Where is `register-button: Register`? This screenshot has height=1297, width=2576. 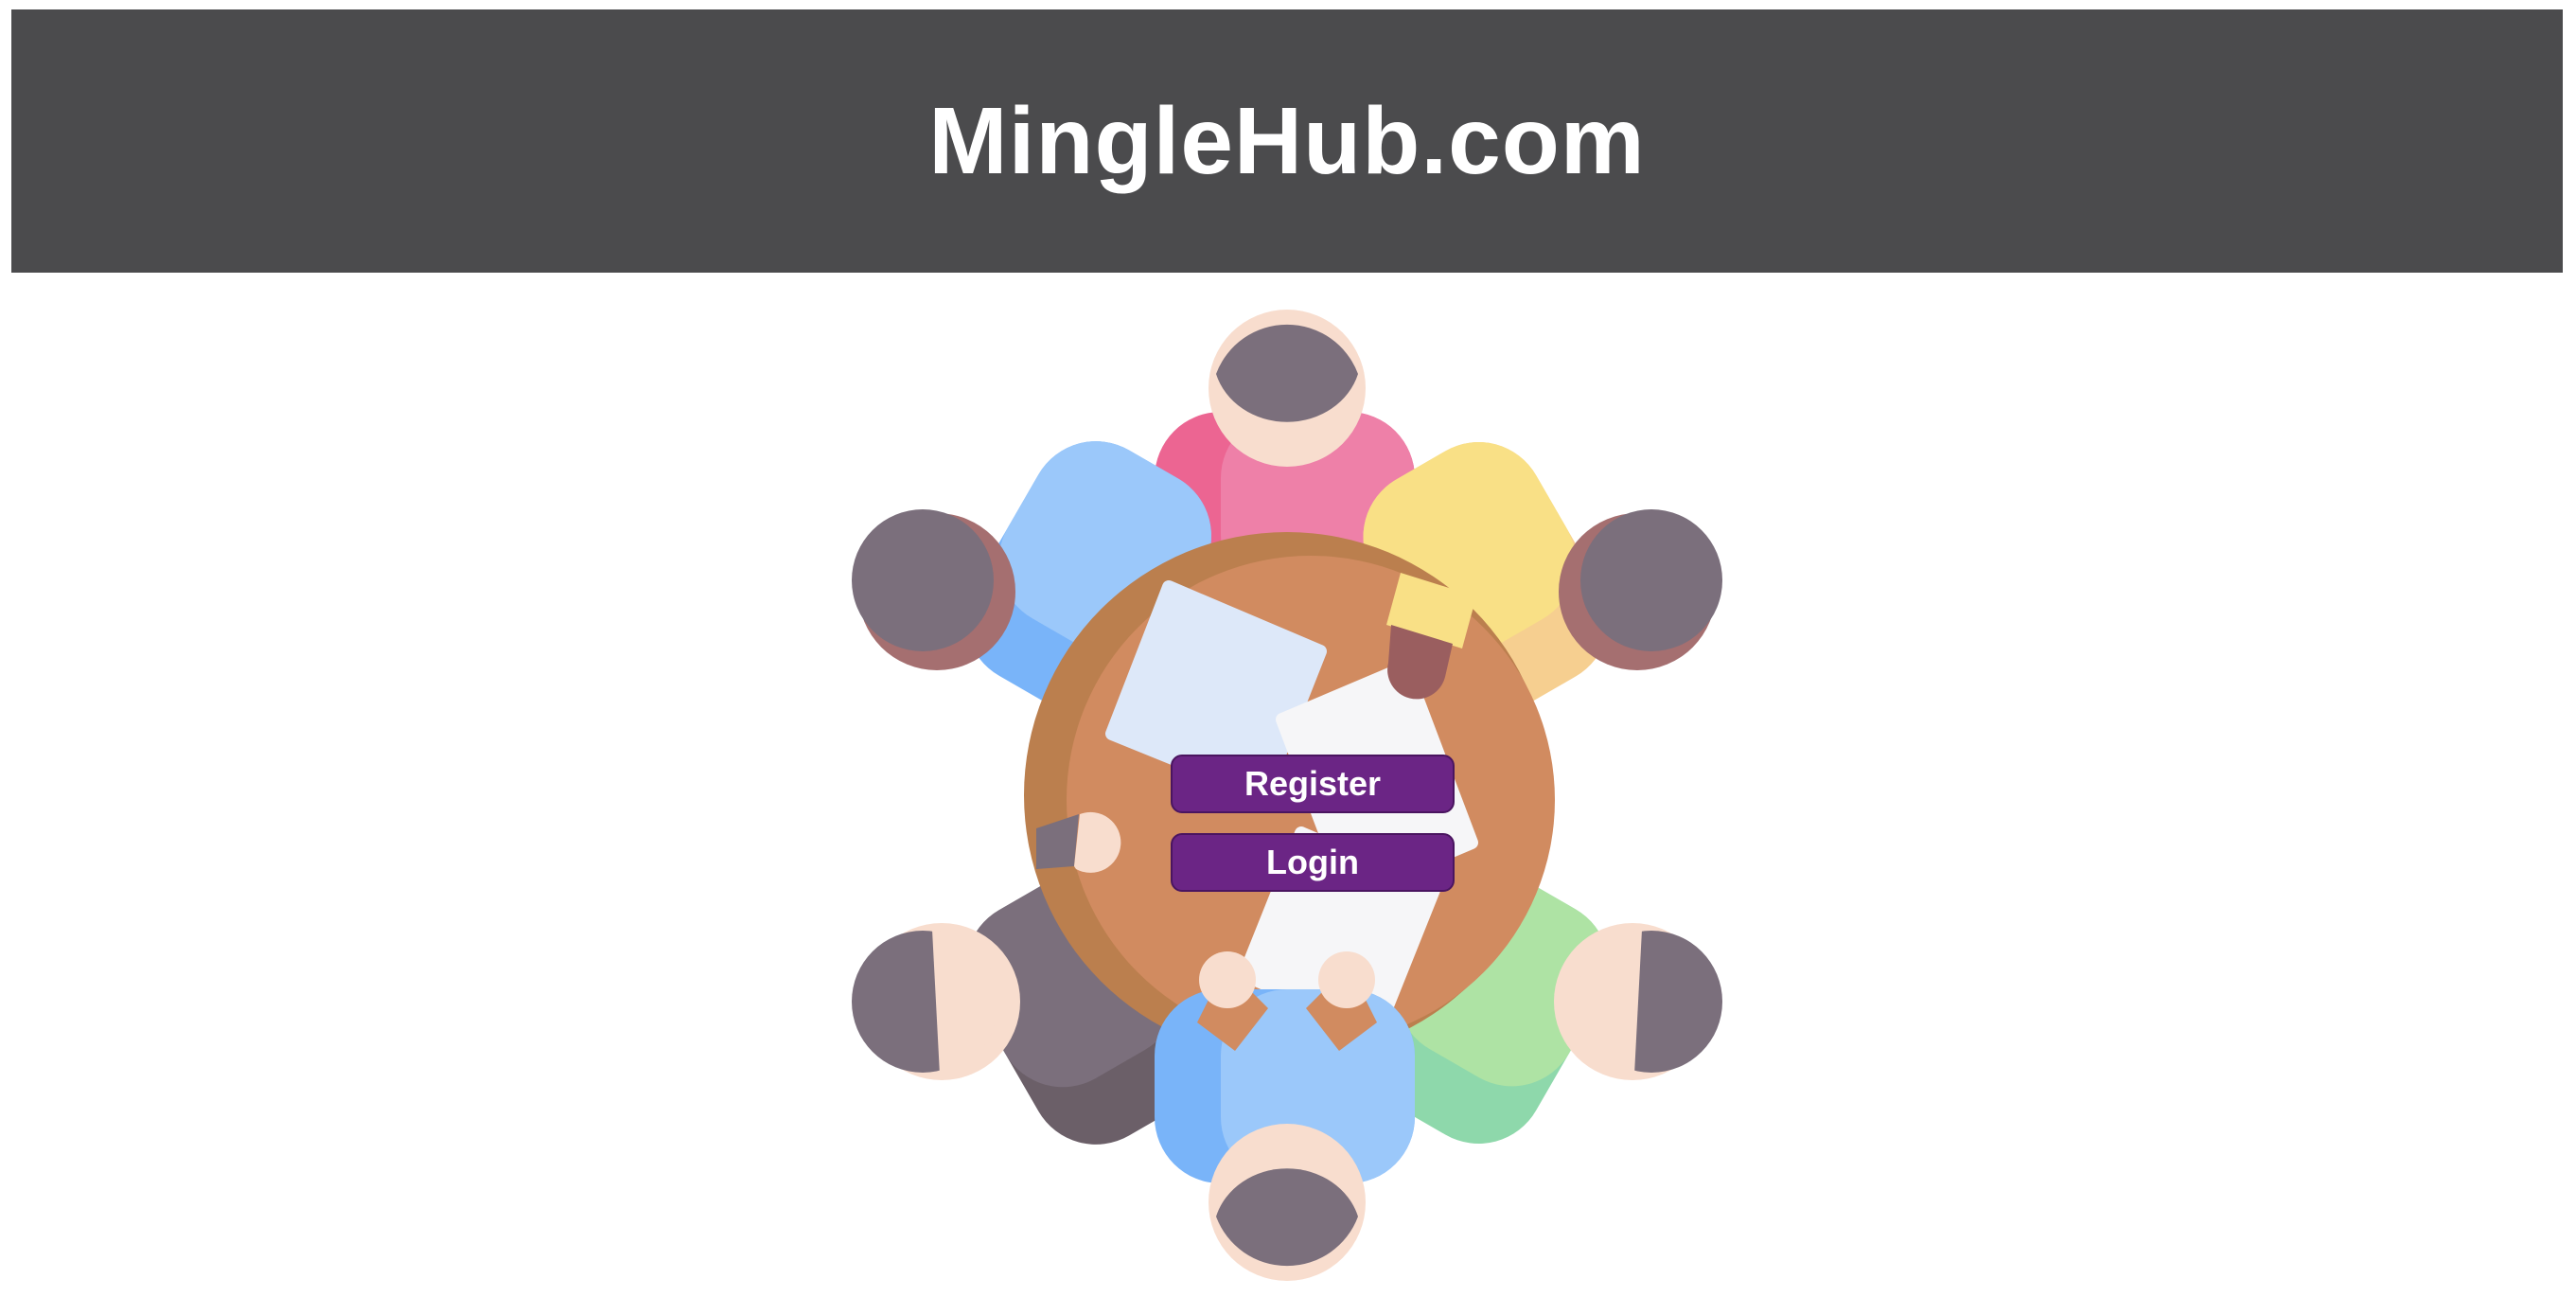
register-button: Register is located at coordinates (1313, 784).